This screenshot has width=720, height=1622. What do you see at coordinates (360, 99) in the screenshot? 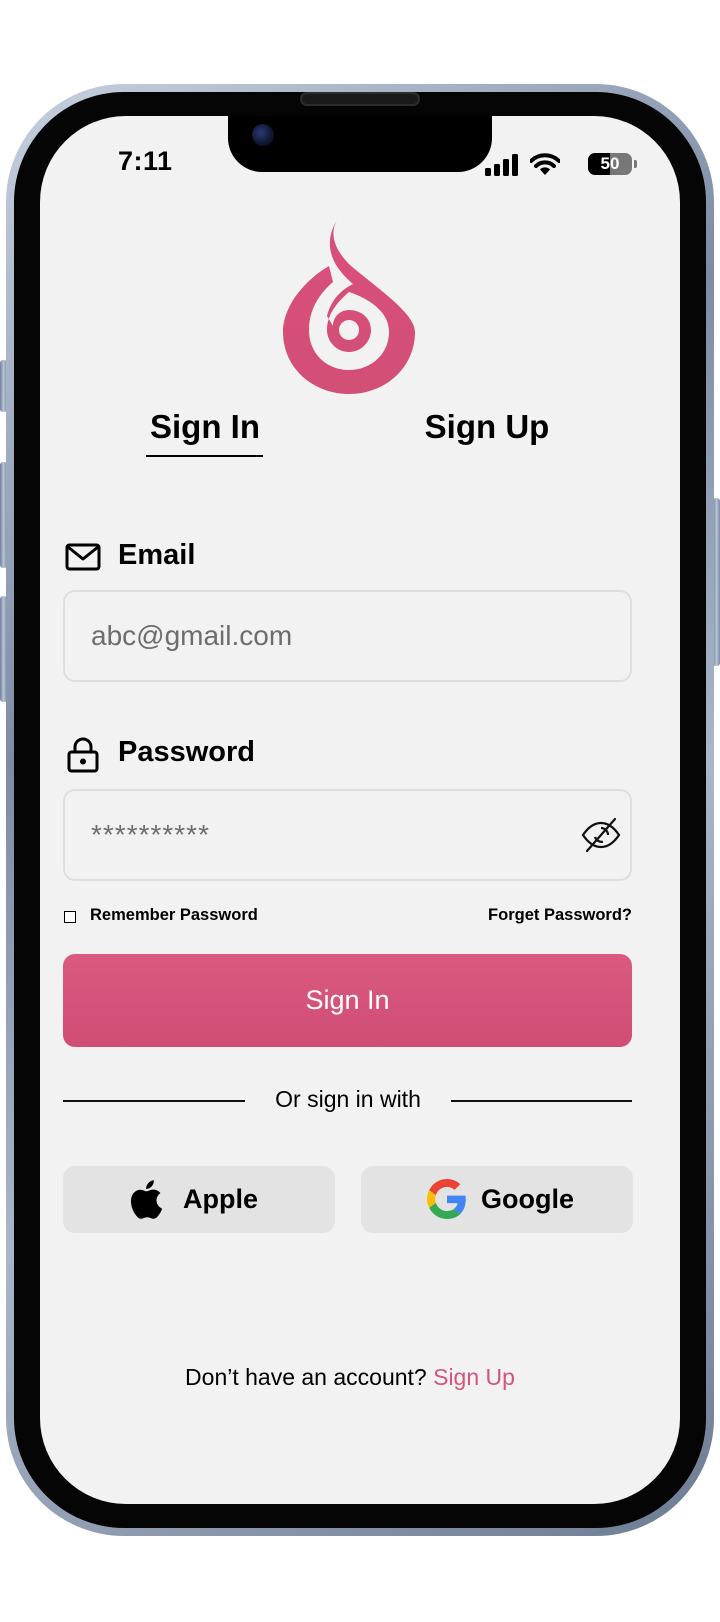
I see `earpiece-speaker` at bounding box center [360, 99].